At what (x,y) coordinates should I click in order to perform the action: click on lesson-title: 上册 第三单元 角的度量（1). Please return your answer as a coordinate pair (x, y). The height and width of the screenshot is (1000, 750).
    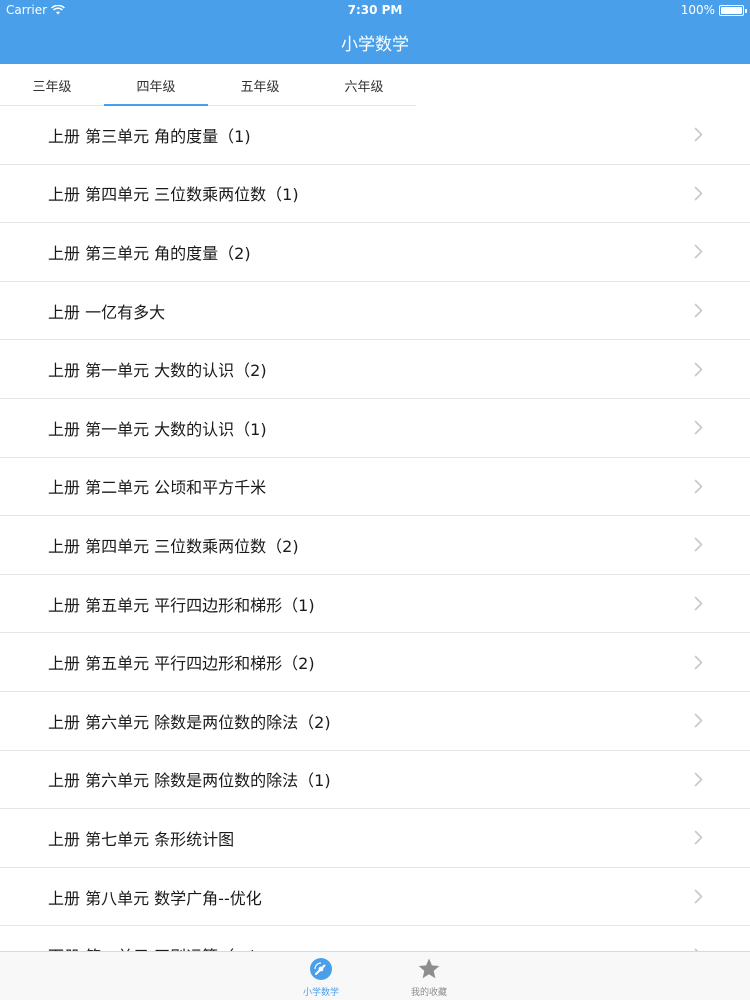
    Looking at the image, I should click on (149, 136).